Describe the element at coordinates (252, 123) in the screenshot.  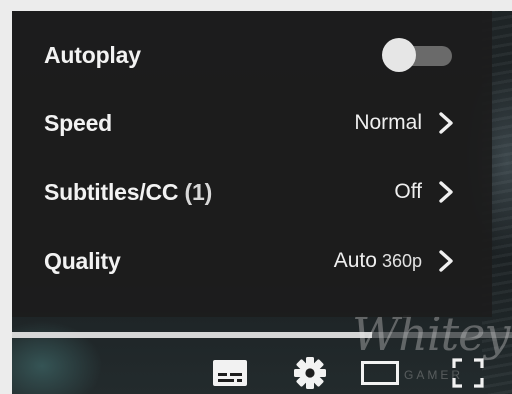
I see `menu-item-speed: Speed Normal` at that location.